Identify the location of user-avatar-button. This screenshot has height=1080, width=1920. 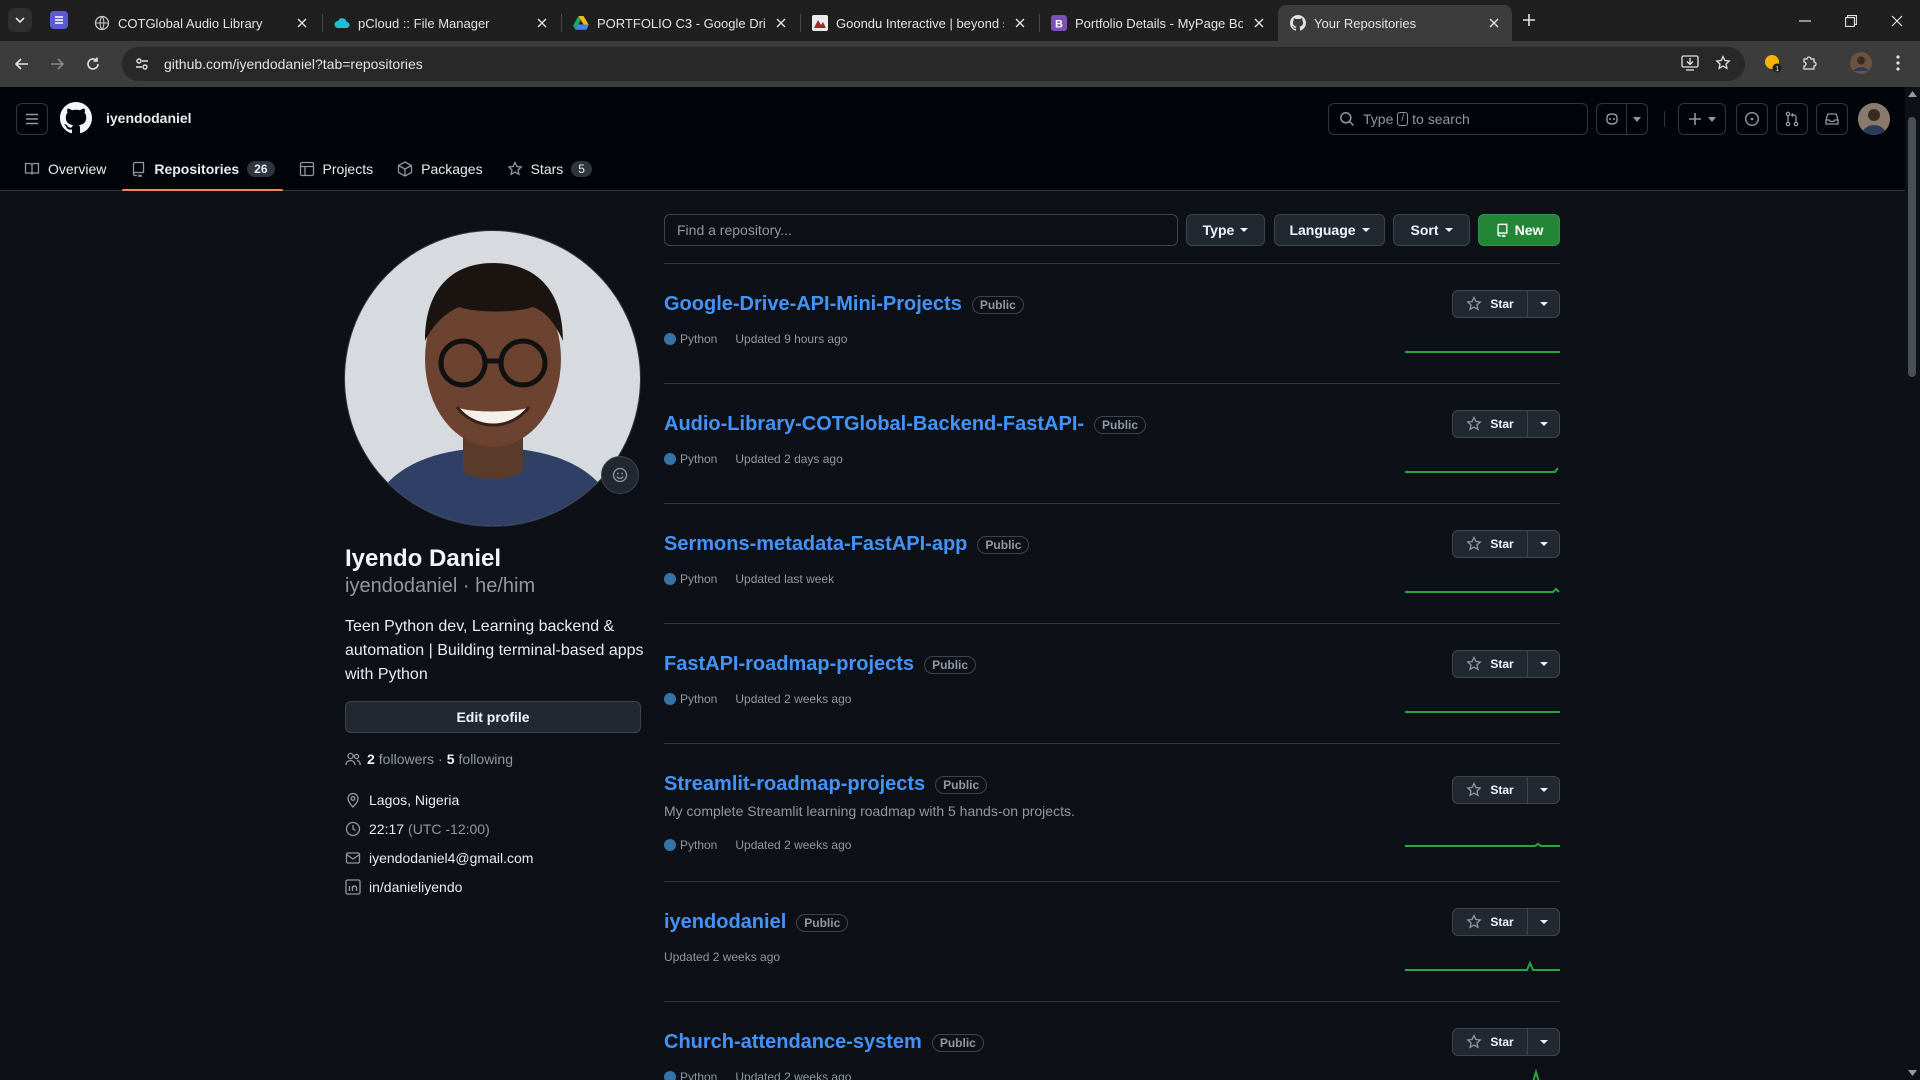
(1874, 119).